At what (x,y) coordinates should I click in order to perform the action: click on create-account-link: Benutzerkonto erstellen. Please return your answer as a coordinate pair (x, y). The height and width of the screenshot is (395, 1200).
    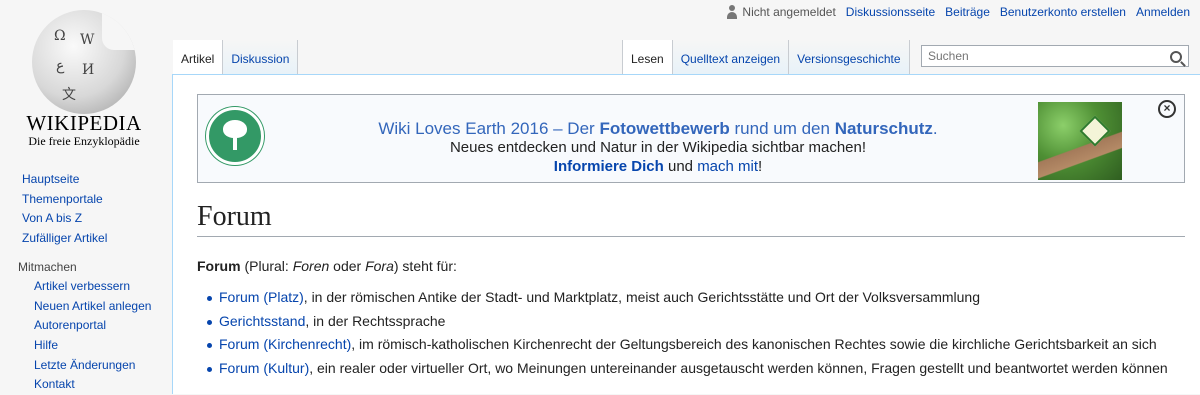
    Looking at the image, I should click on (1063, 12).